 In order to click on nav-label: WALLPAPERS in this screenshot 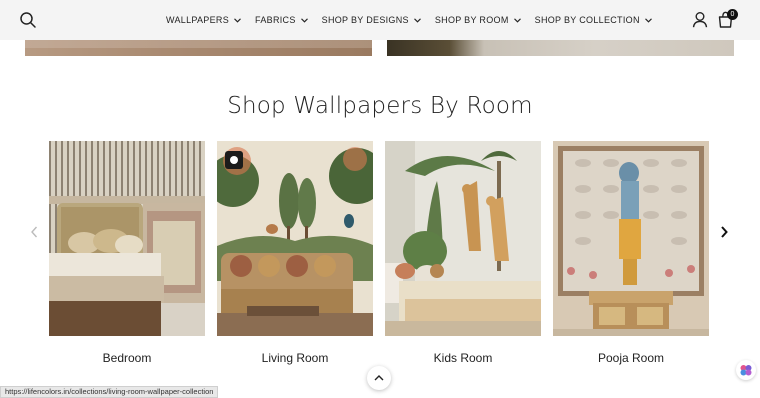, I will do `click(198, 20)`.